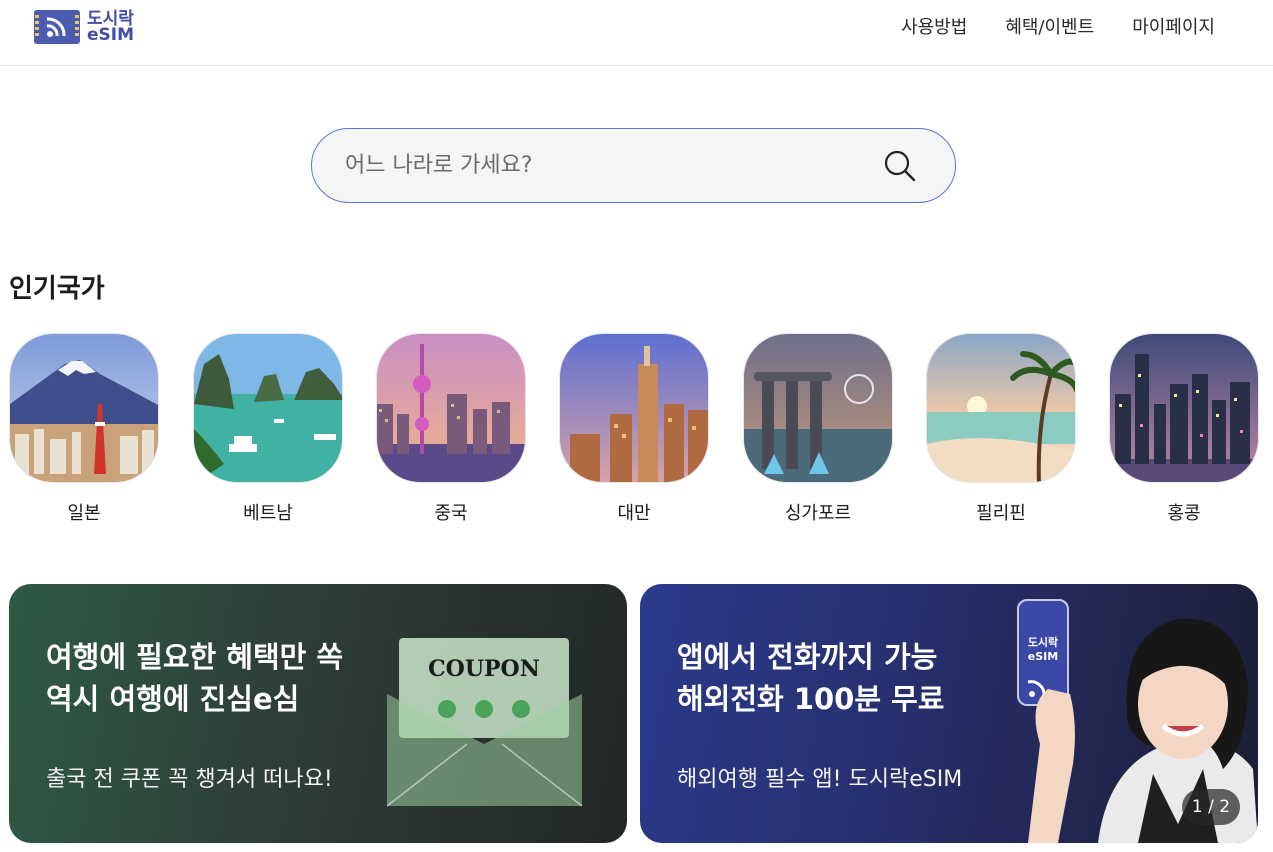 The image size is (1273, 852). I want to click on popular-countries-title: 인기국가, so click(57, 289).